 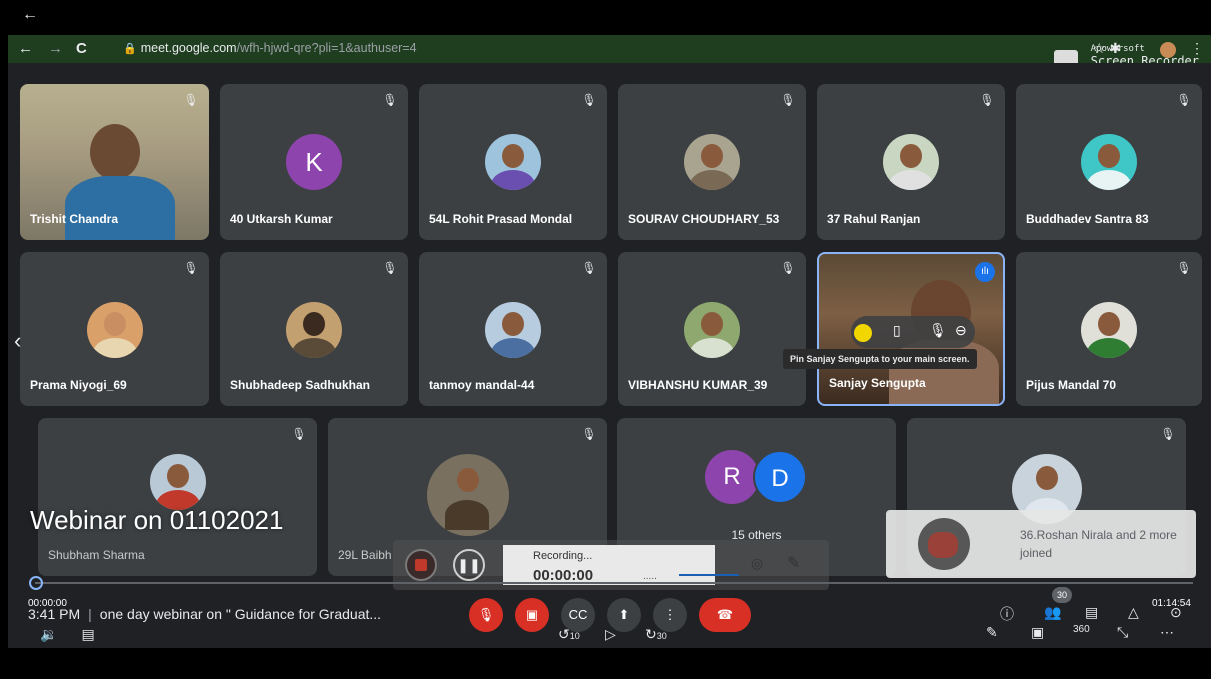 What do you see at coordinates (938, 330) in the screenshot?
I see `mic-icon: 🎙` at bounding box center [938, 330].